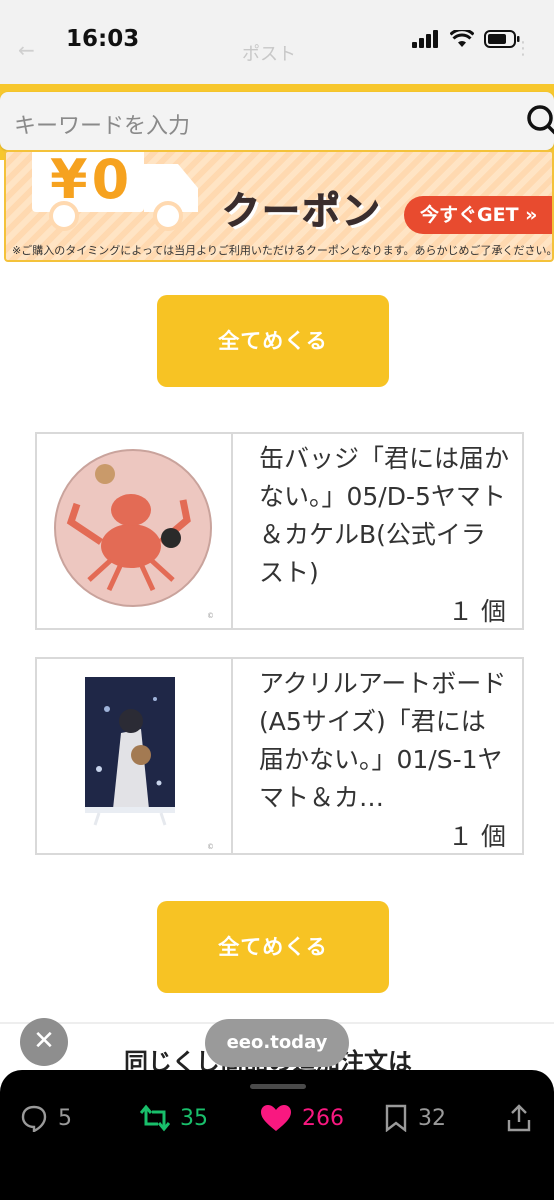 This screenshot has width=554, height=1200. I want to click on reply-count: 5, so click(65, 1118).